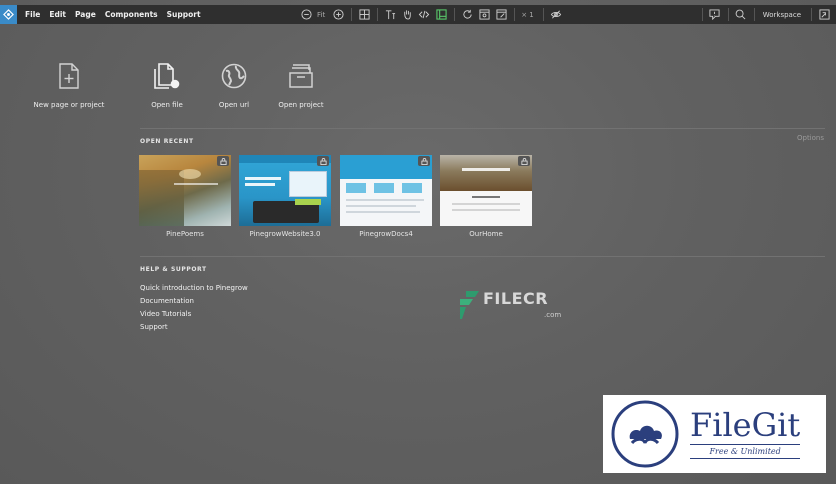 The image size is (836, 484). I want to click on refresh-icon, so click(467, 15).